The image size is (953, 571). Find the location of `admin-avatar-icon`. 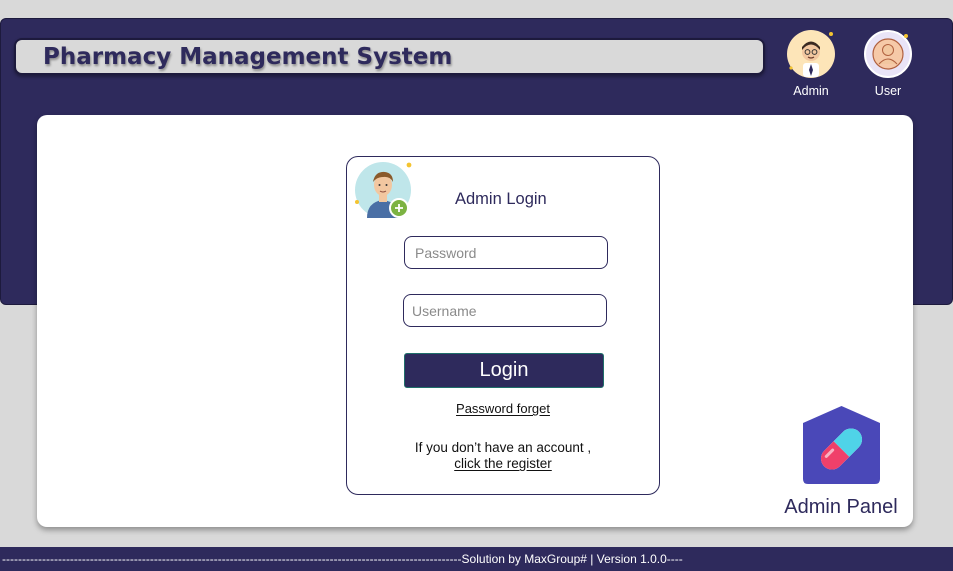

admin-avatar-icon is located at coordinates (811, 54).